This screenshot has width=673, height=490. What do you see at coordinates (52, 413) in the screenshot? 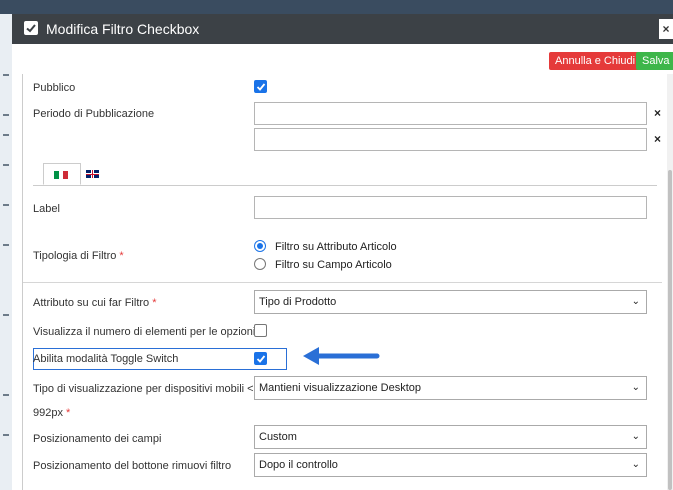
I see `mobile-label-cont: 992px *` at bounding box center [52, 413].